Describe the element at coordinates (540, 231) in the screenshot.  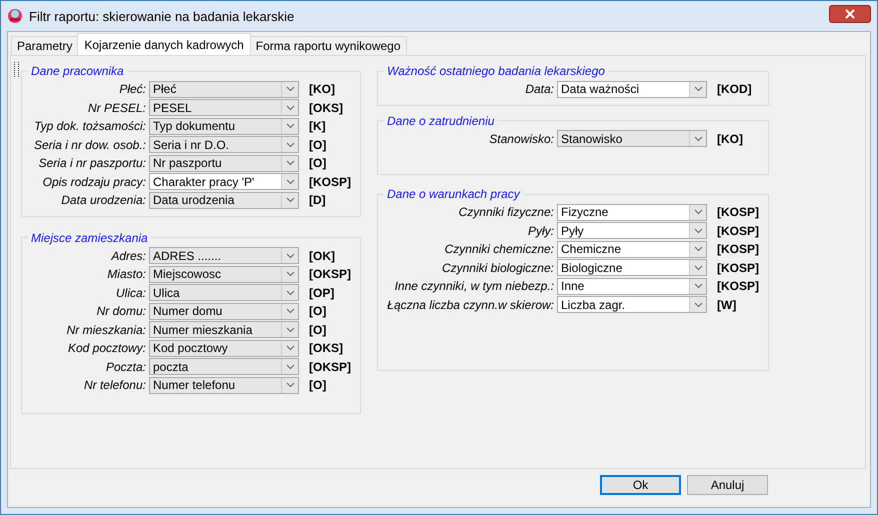
I see `field-label: Pyły:` at that location.